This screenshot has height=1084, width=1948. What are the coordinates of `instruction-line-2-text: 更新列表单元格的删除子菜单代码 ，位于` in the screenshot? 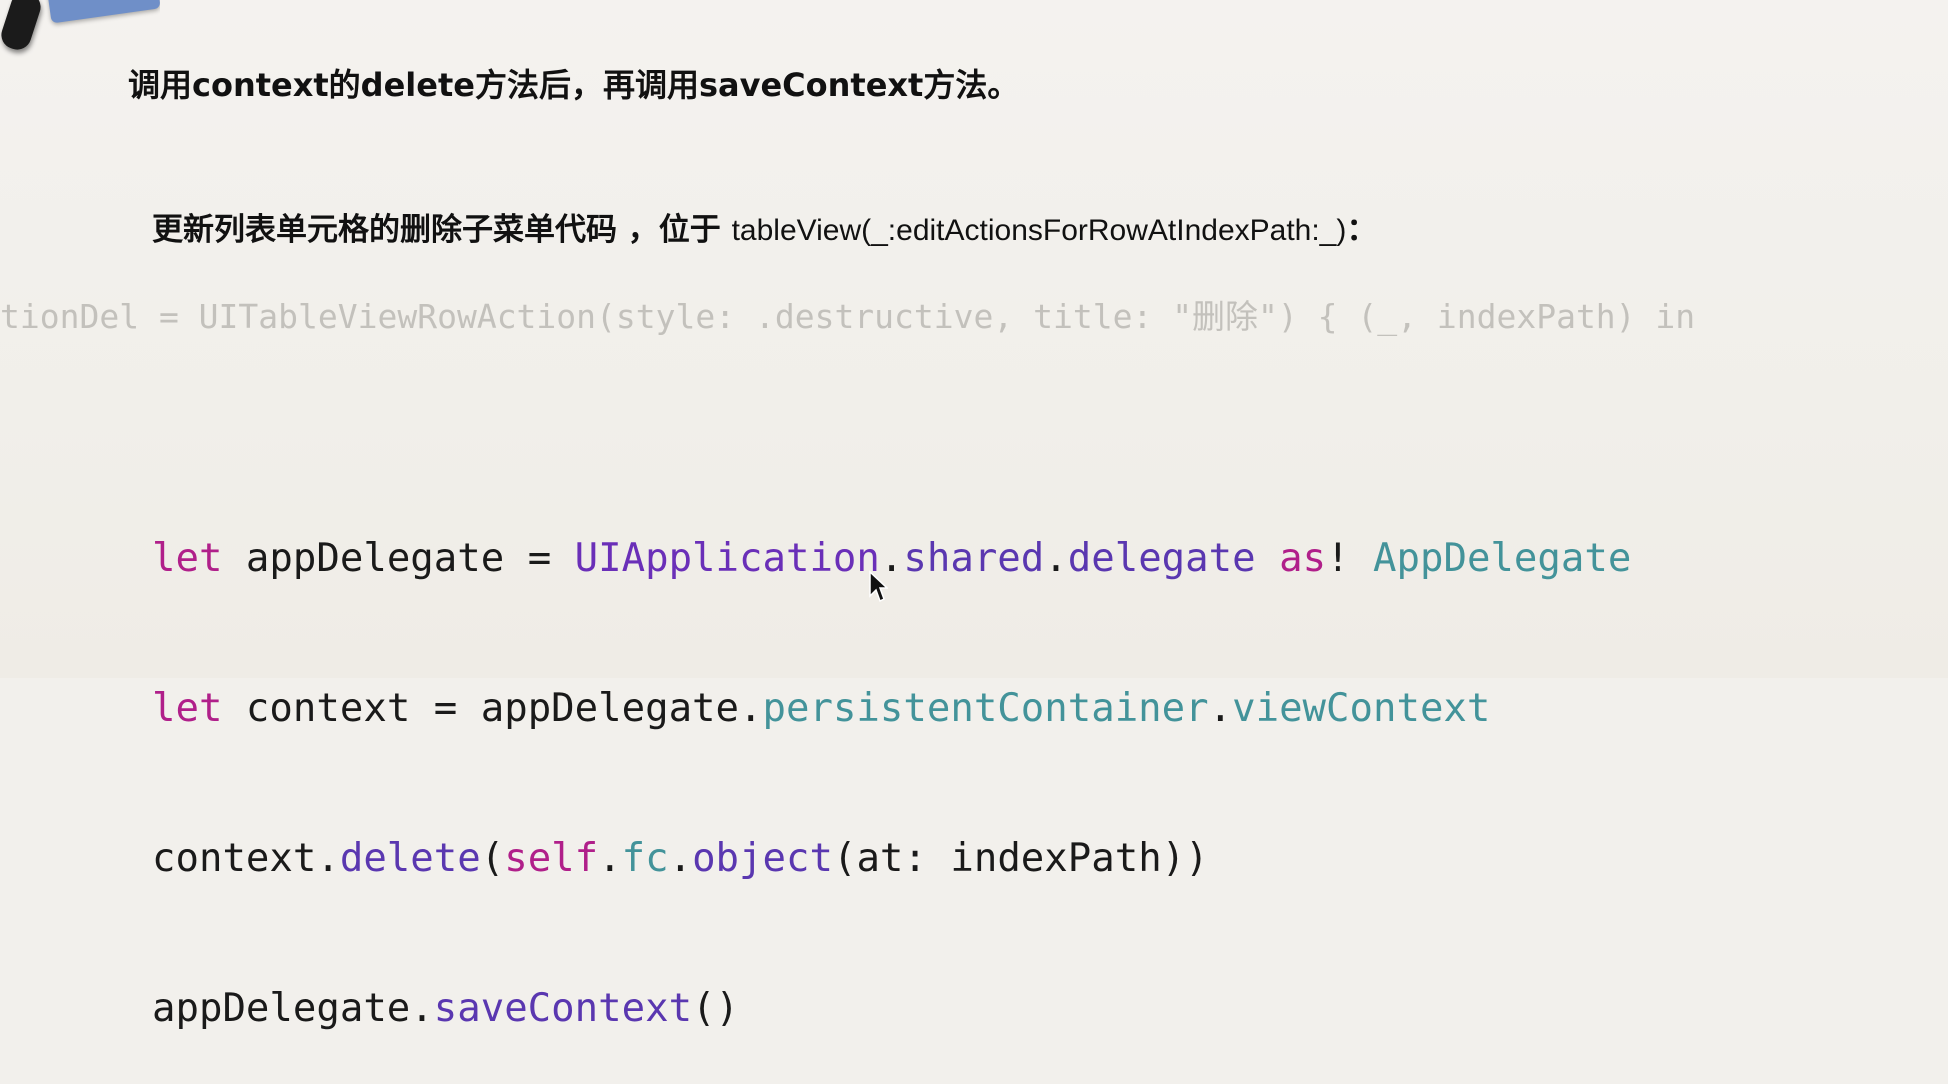 It's located at (442, 230).